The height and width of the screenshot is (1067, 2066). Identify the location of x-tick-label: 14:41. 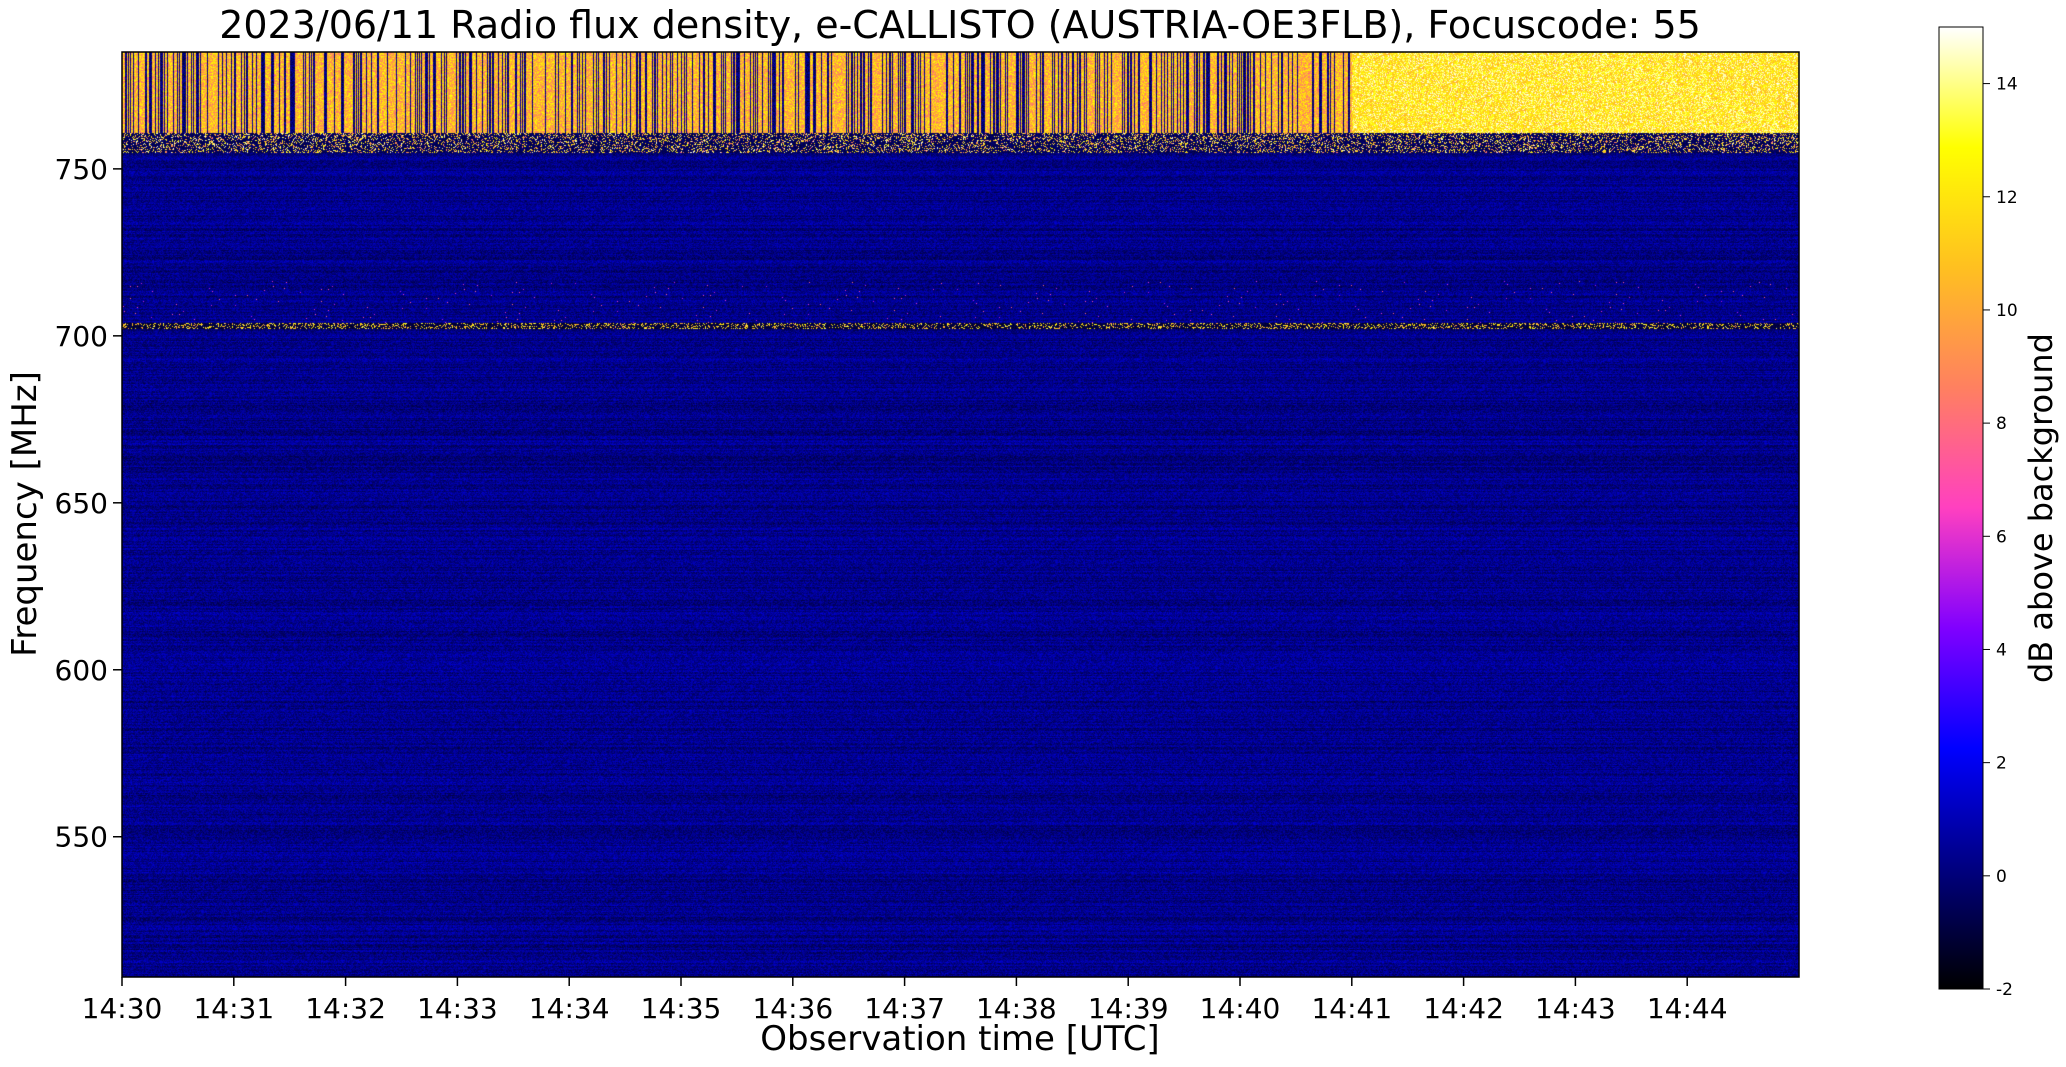
(1351, 1008).